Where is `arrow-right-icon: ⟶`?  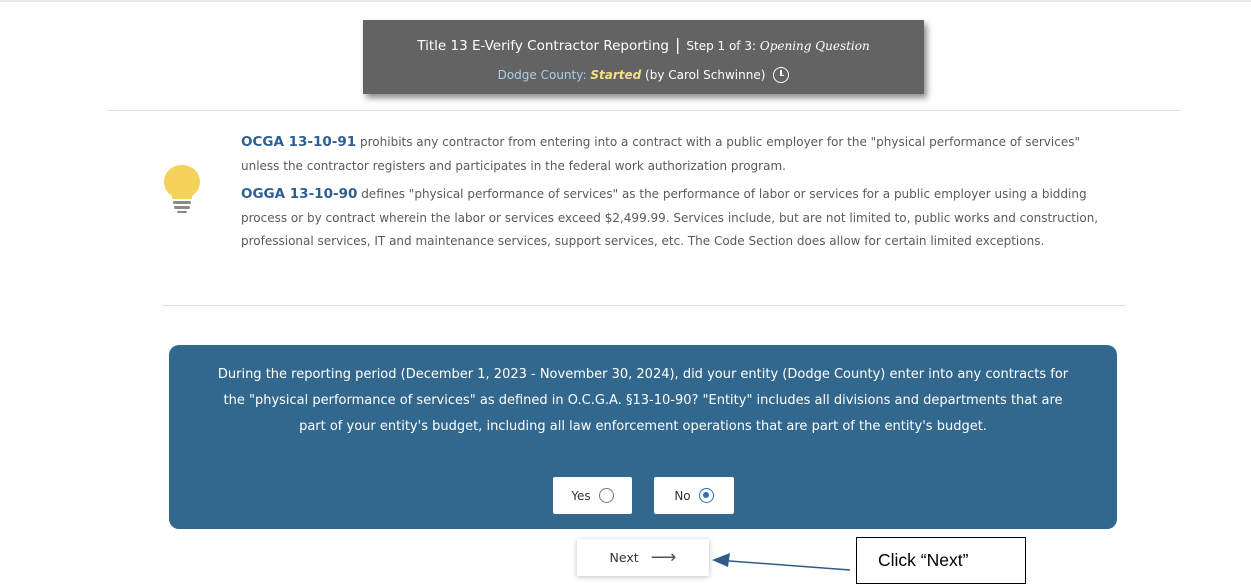
arrow-right-icon: ⟶ is located at coordinates (663, 557).